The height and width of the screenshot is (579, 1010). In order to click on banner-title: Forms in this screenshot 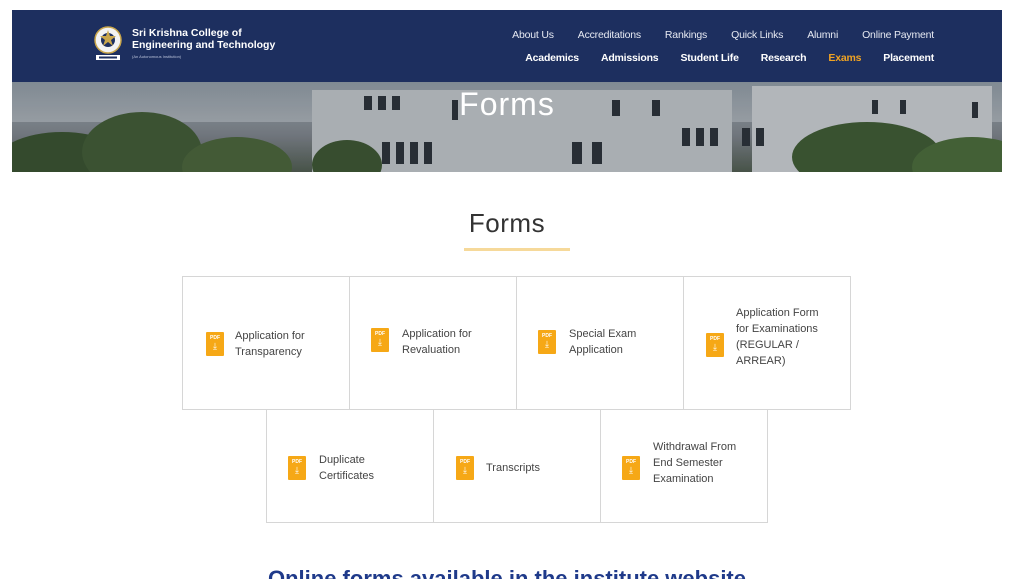, I will do `click(507, 104)`.